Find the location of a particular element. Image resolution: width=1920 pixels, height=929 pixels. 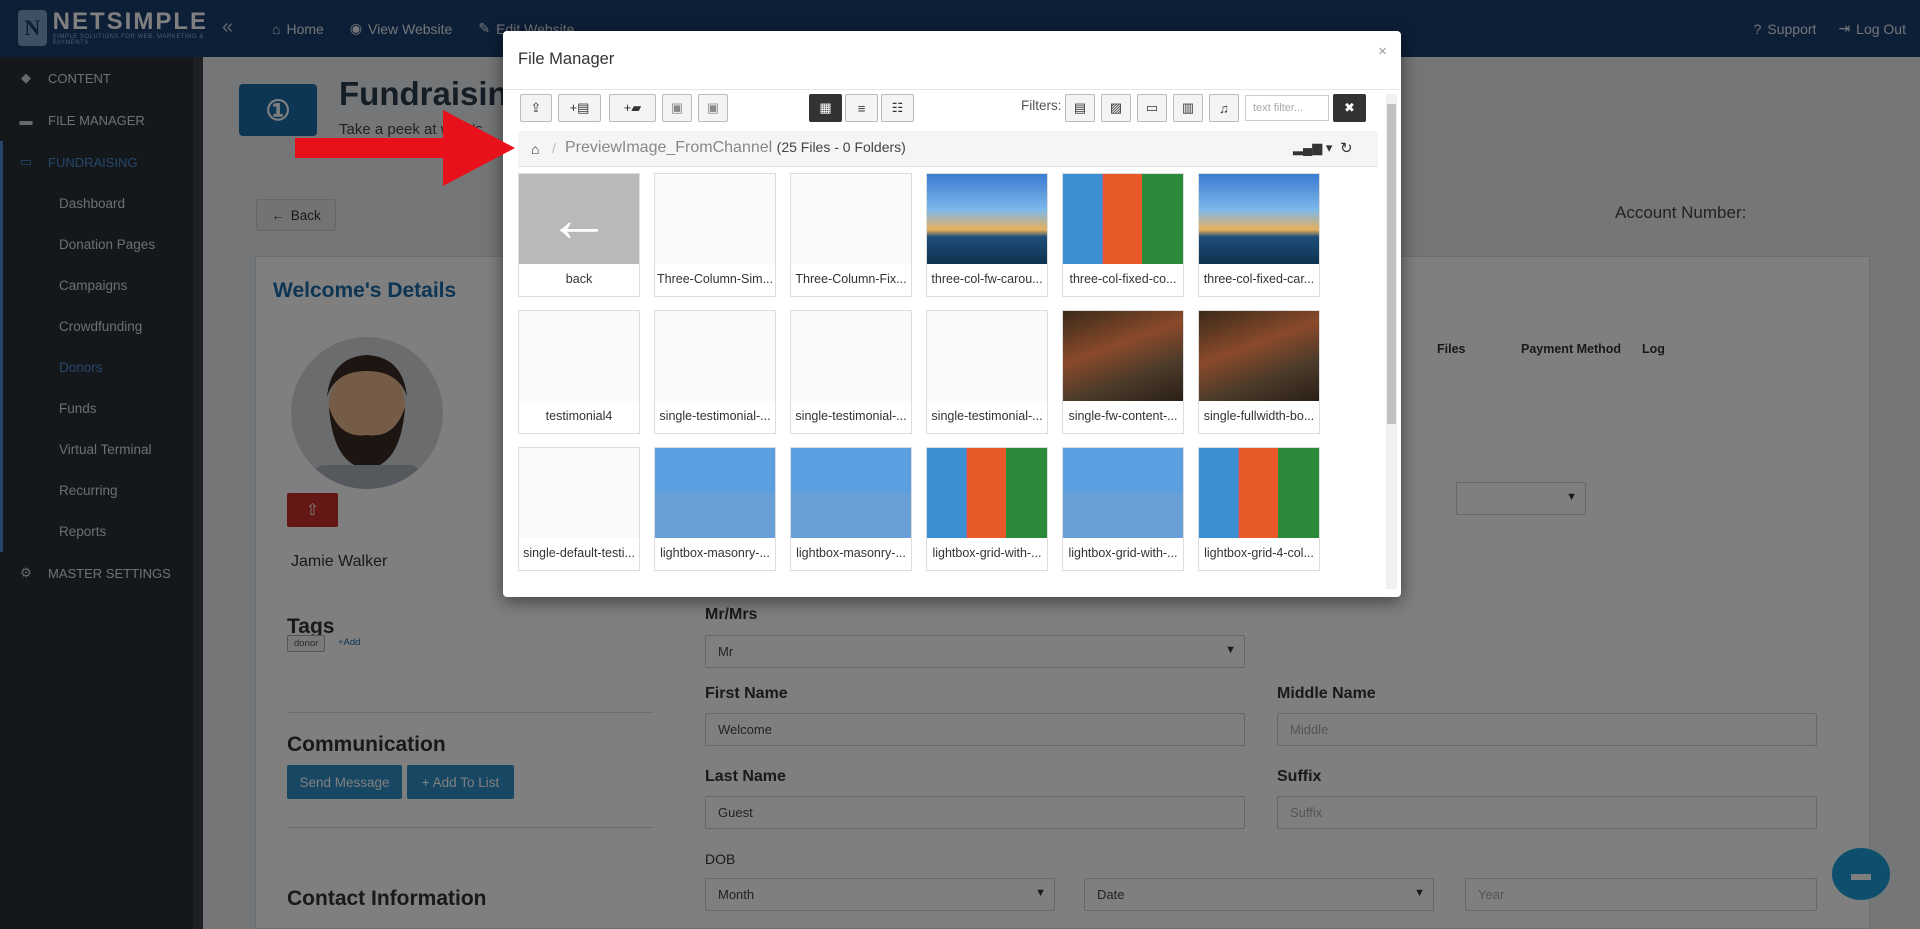

paste-button: ▣ is located at coordinates (677, 108).